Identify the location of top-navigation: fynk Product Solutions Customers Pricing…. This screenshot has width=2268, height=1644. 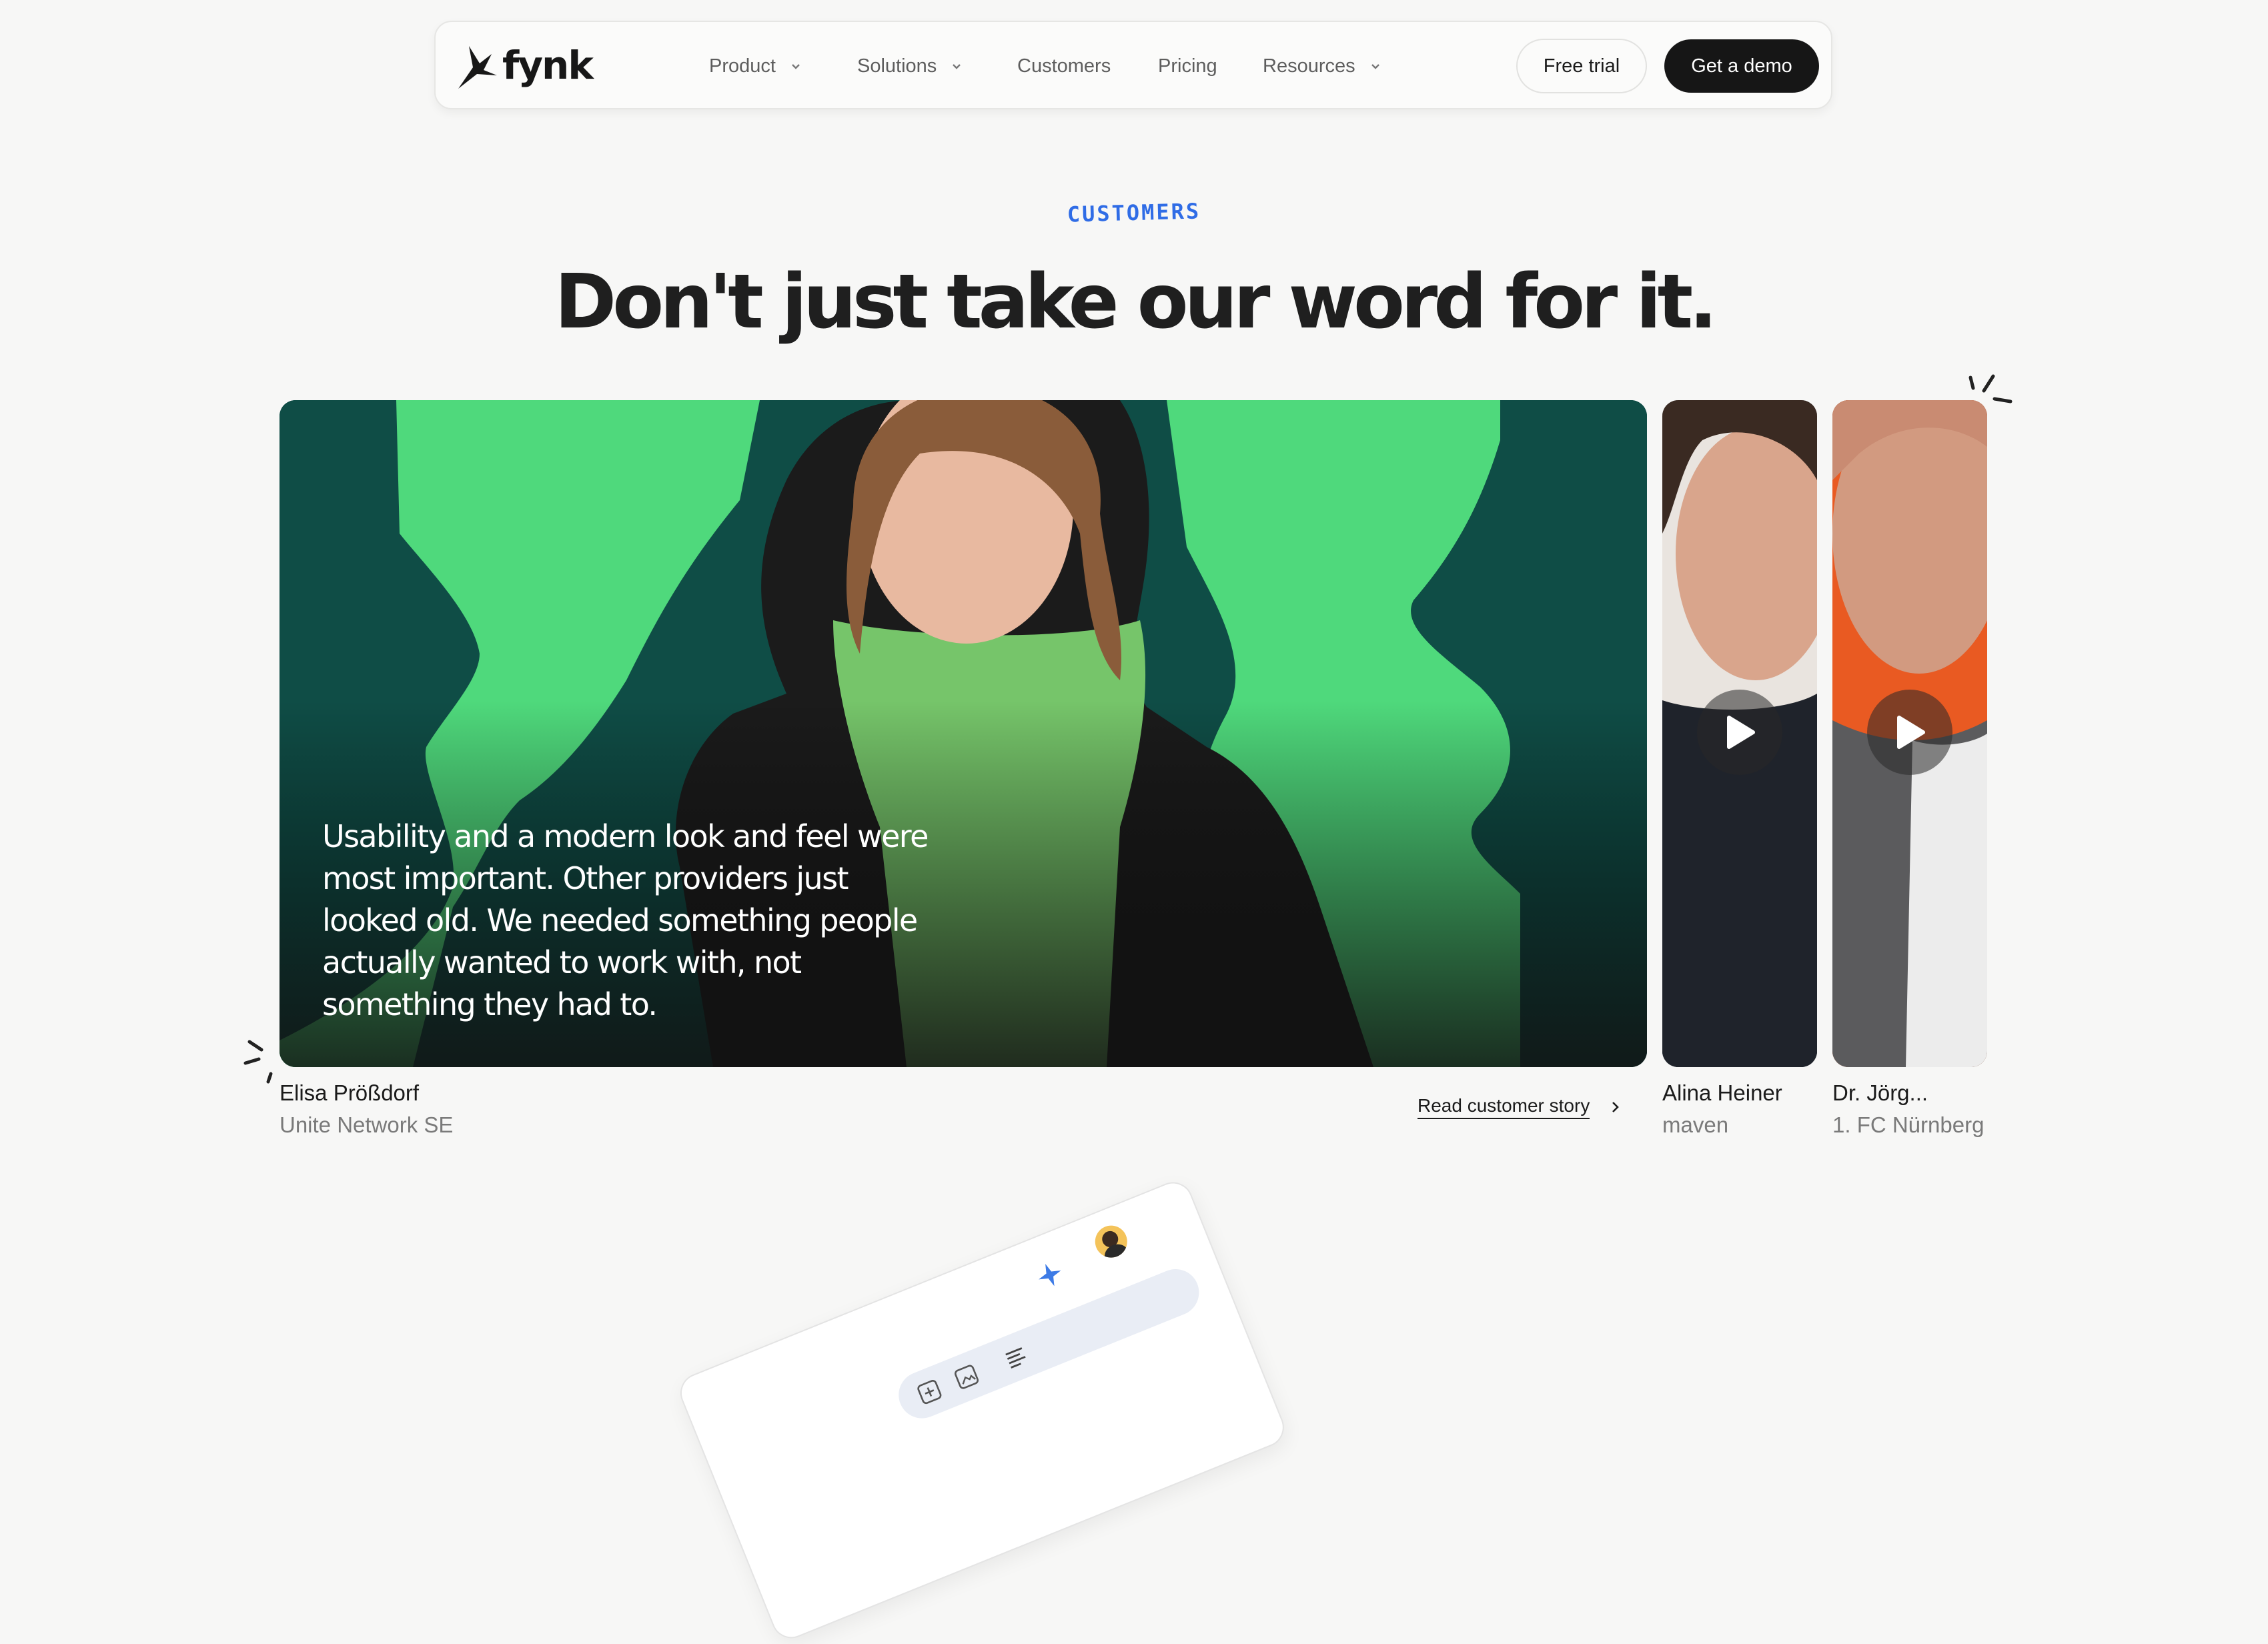
(1133, 65).